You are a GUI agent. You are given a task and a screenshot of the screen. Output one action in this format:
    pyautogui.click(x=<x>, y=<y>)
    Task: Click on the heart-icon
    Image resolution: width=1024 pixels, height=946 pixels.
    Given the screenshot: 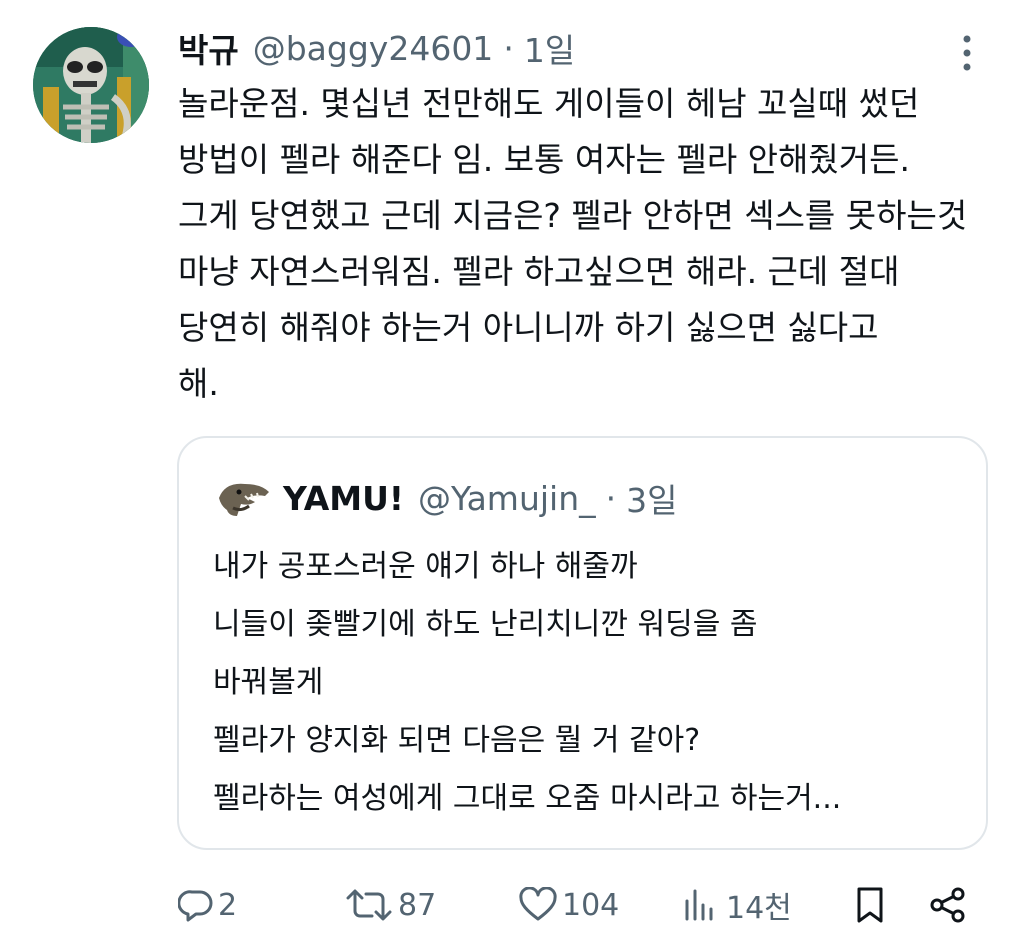 What is the action you would take?
    pyautogui.click(x=538, y=904)
    